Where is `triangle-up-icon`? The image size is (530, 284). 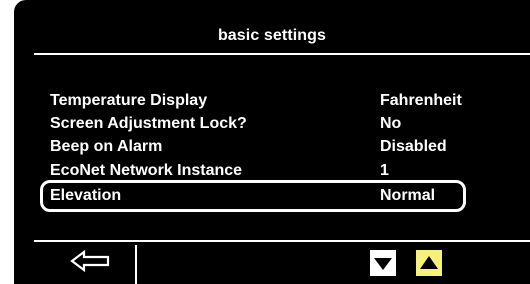
triangle-up-icon is located at coordinates (429, 262).